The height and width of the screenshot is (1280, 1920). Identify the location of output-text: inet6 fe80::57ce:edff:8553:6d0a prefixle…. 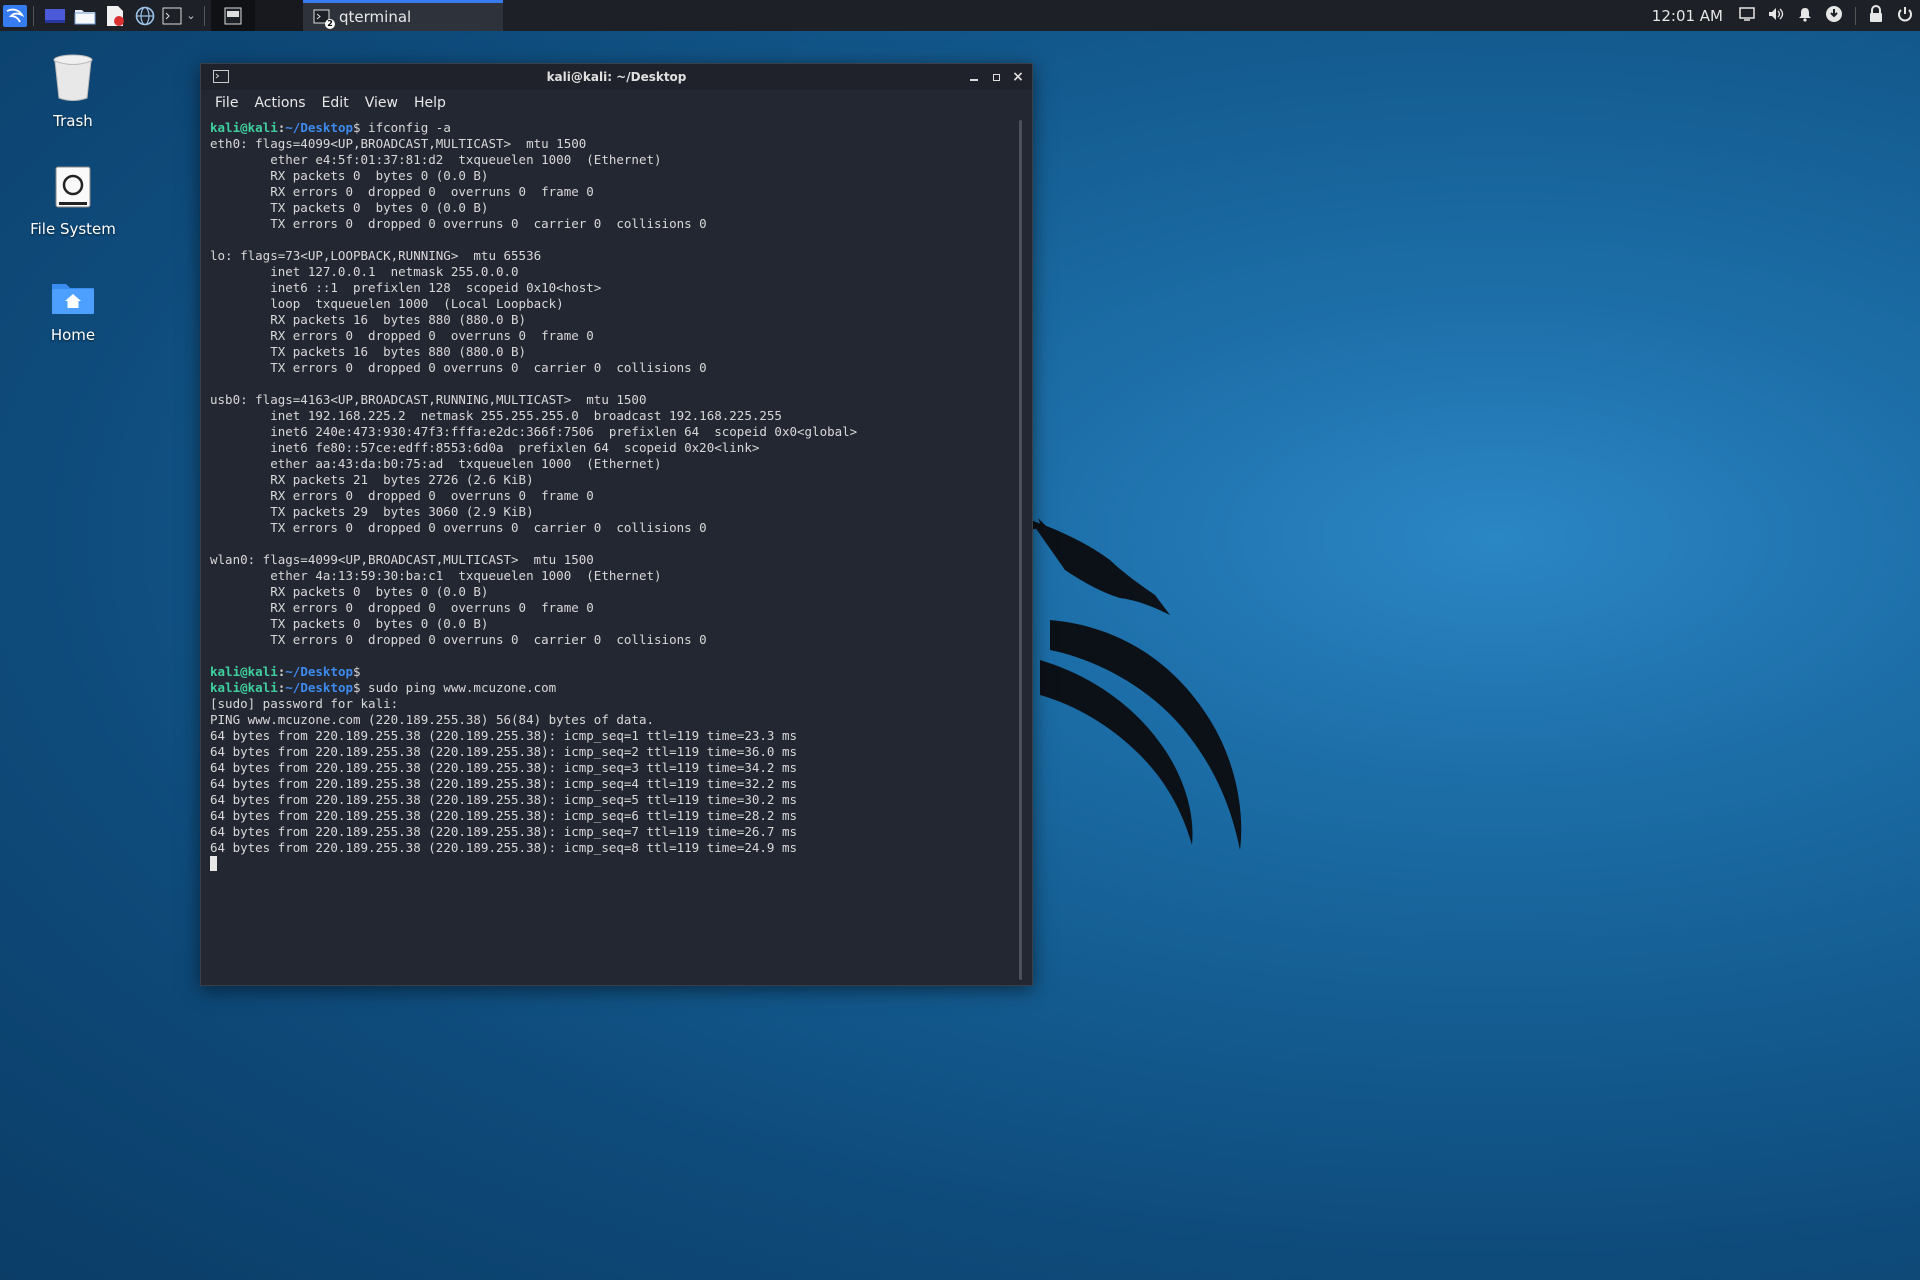
(485, 447).